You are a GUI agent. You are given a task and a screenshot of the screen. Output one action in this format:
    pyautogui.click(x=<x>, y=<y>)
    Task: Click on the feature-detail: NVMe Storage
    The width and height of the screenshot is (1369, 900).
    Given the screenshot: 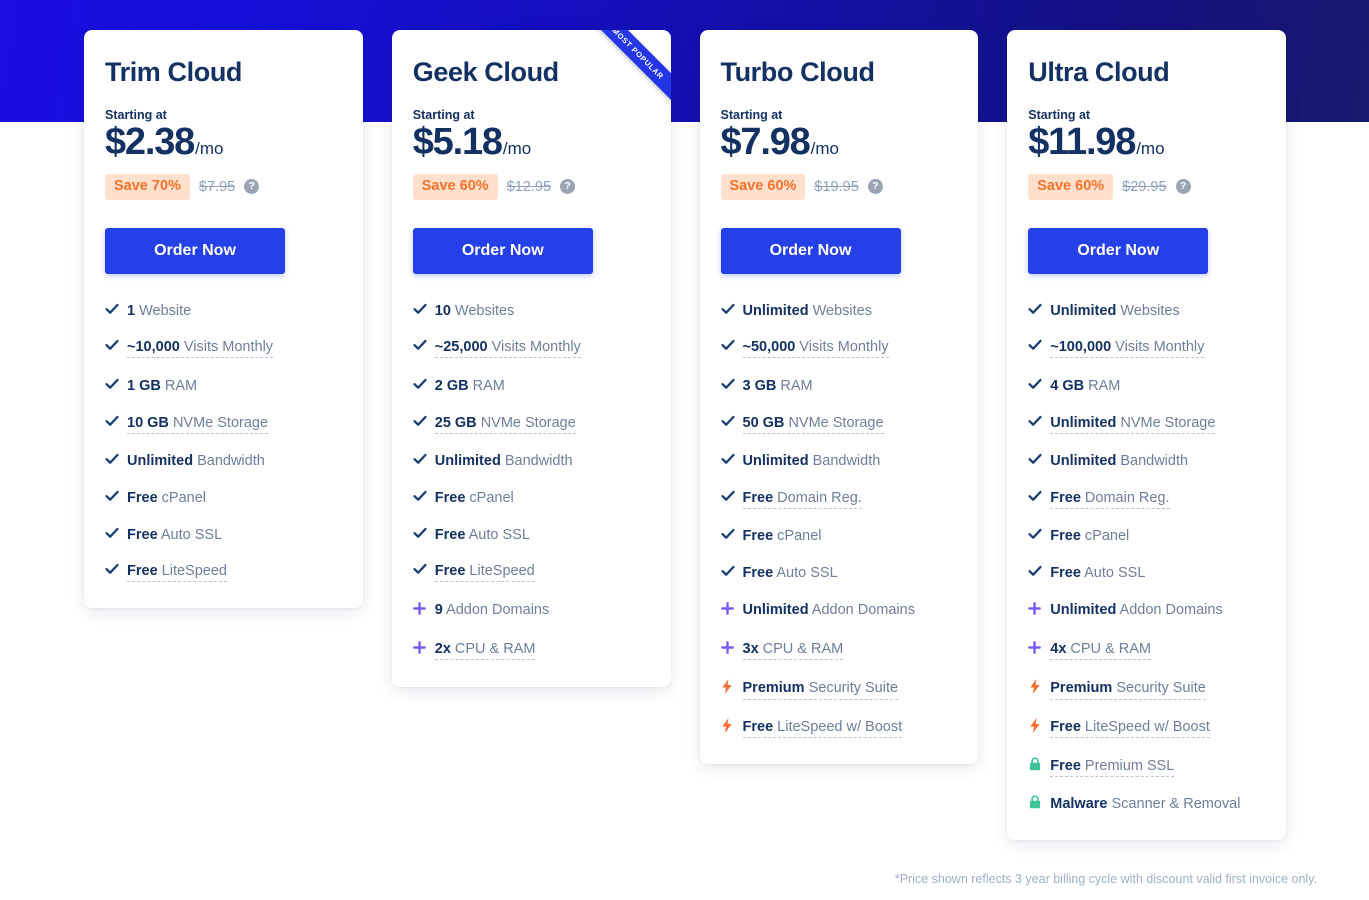 What is the action you would take?
    pyautogui.click(x=218, y=422)
    